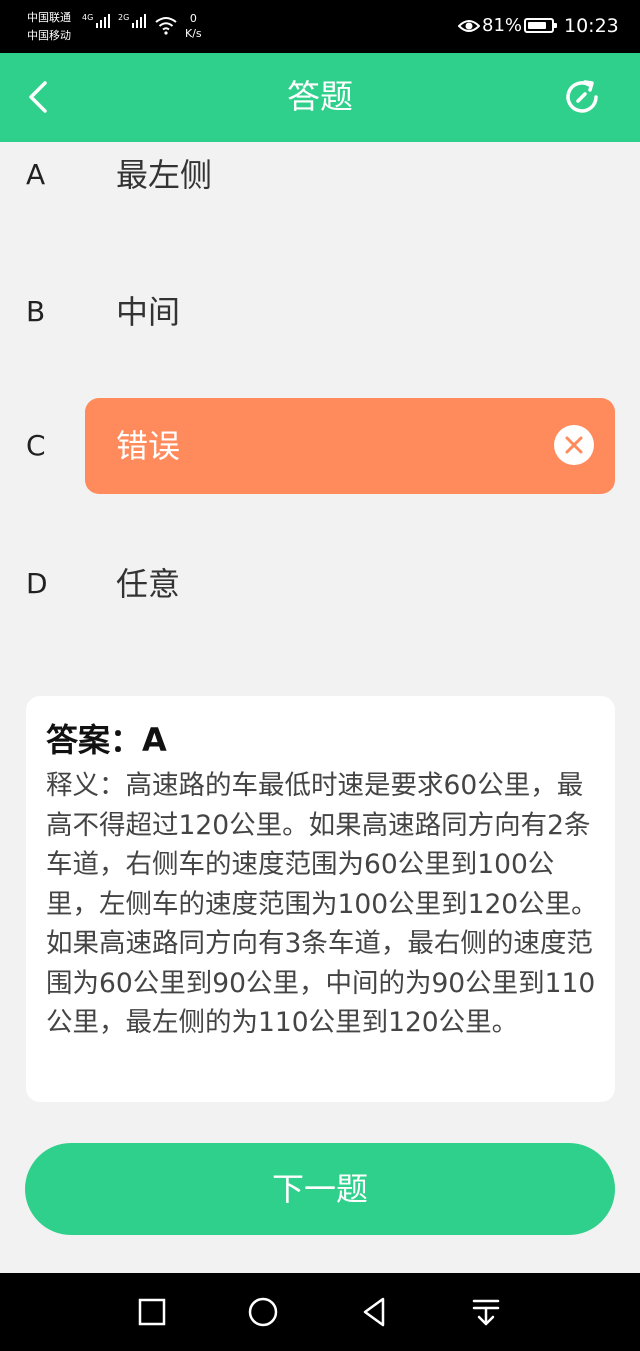 The image size is (640, 1351). Describe the element at coordinates (37, 583) in the screenshot. I see `option-letter: D` at that location.